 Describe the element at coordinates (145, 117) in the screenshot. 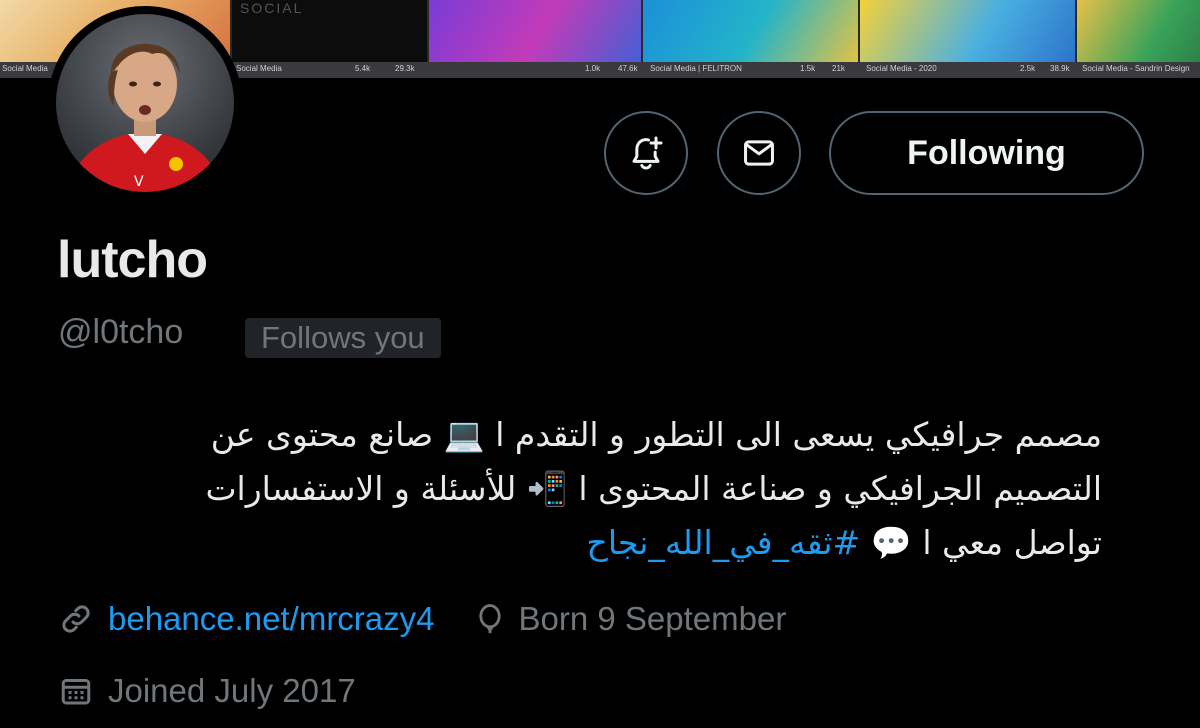

I see `avatar-portrait: V` at that location.